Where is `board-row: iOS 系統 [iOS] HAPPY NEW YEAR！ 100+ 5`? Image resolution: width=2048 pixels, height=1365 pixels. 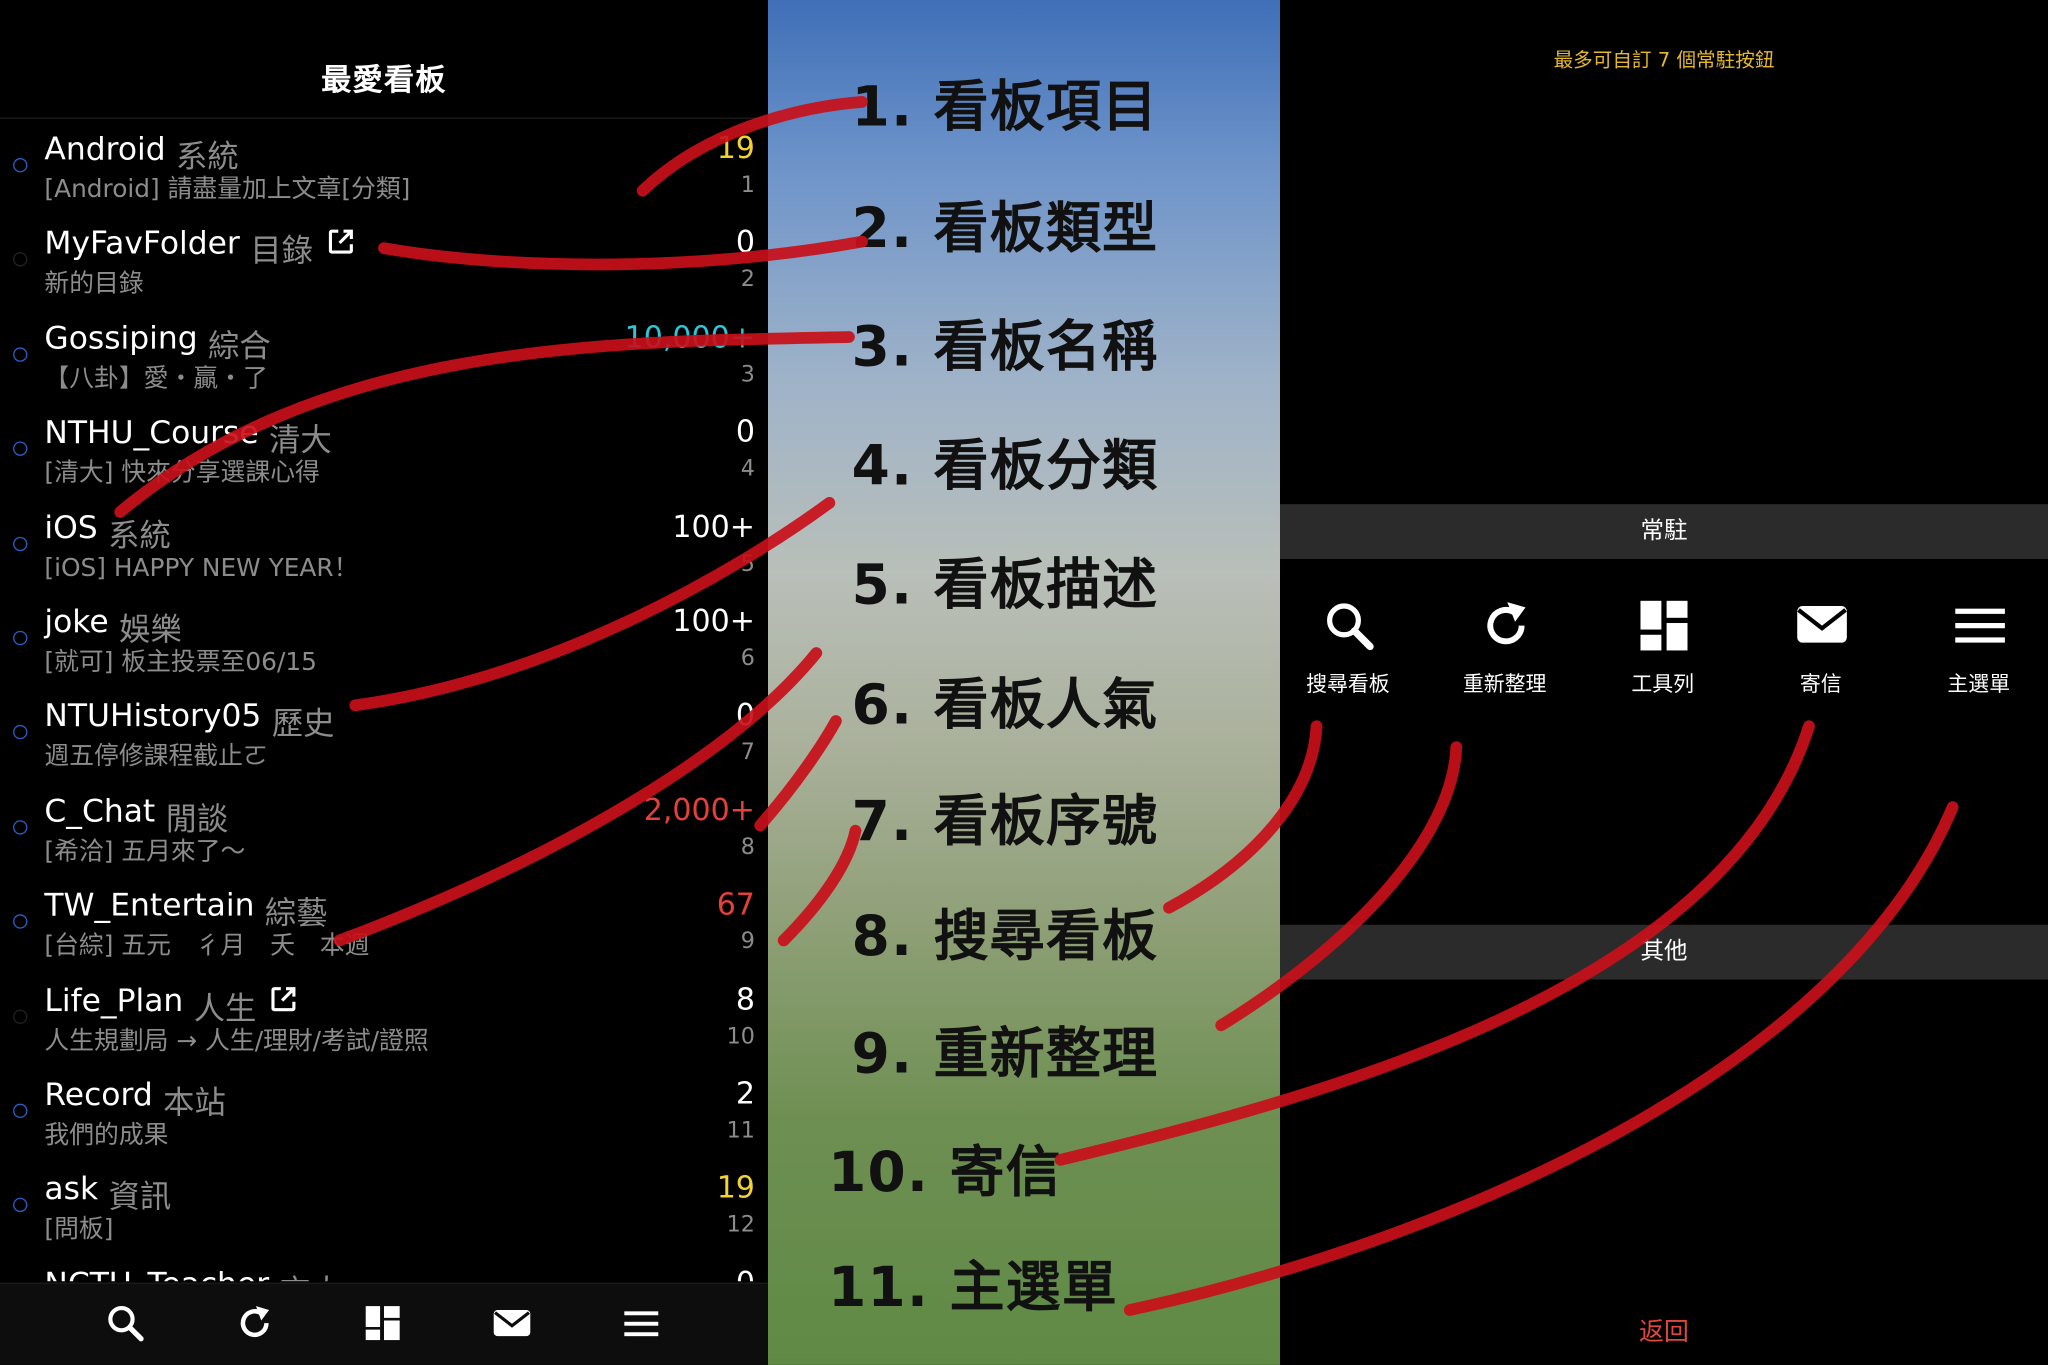
board-row: iOS 系統 [iOS] HAPPY NEW YEAR！ 100+ 5 is located at coordinates (384, 544).